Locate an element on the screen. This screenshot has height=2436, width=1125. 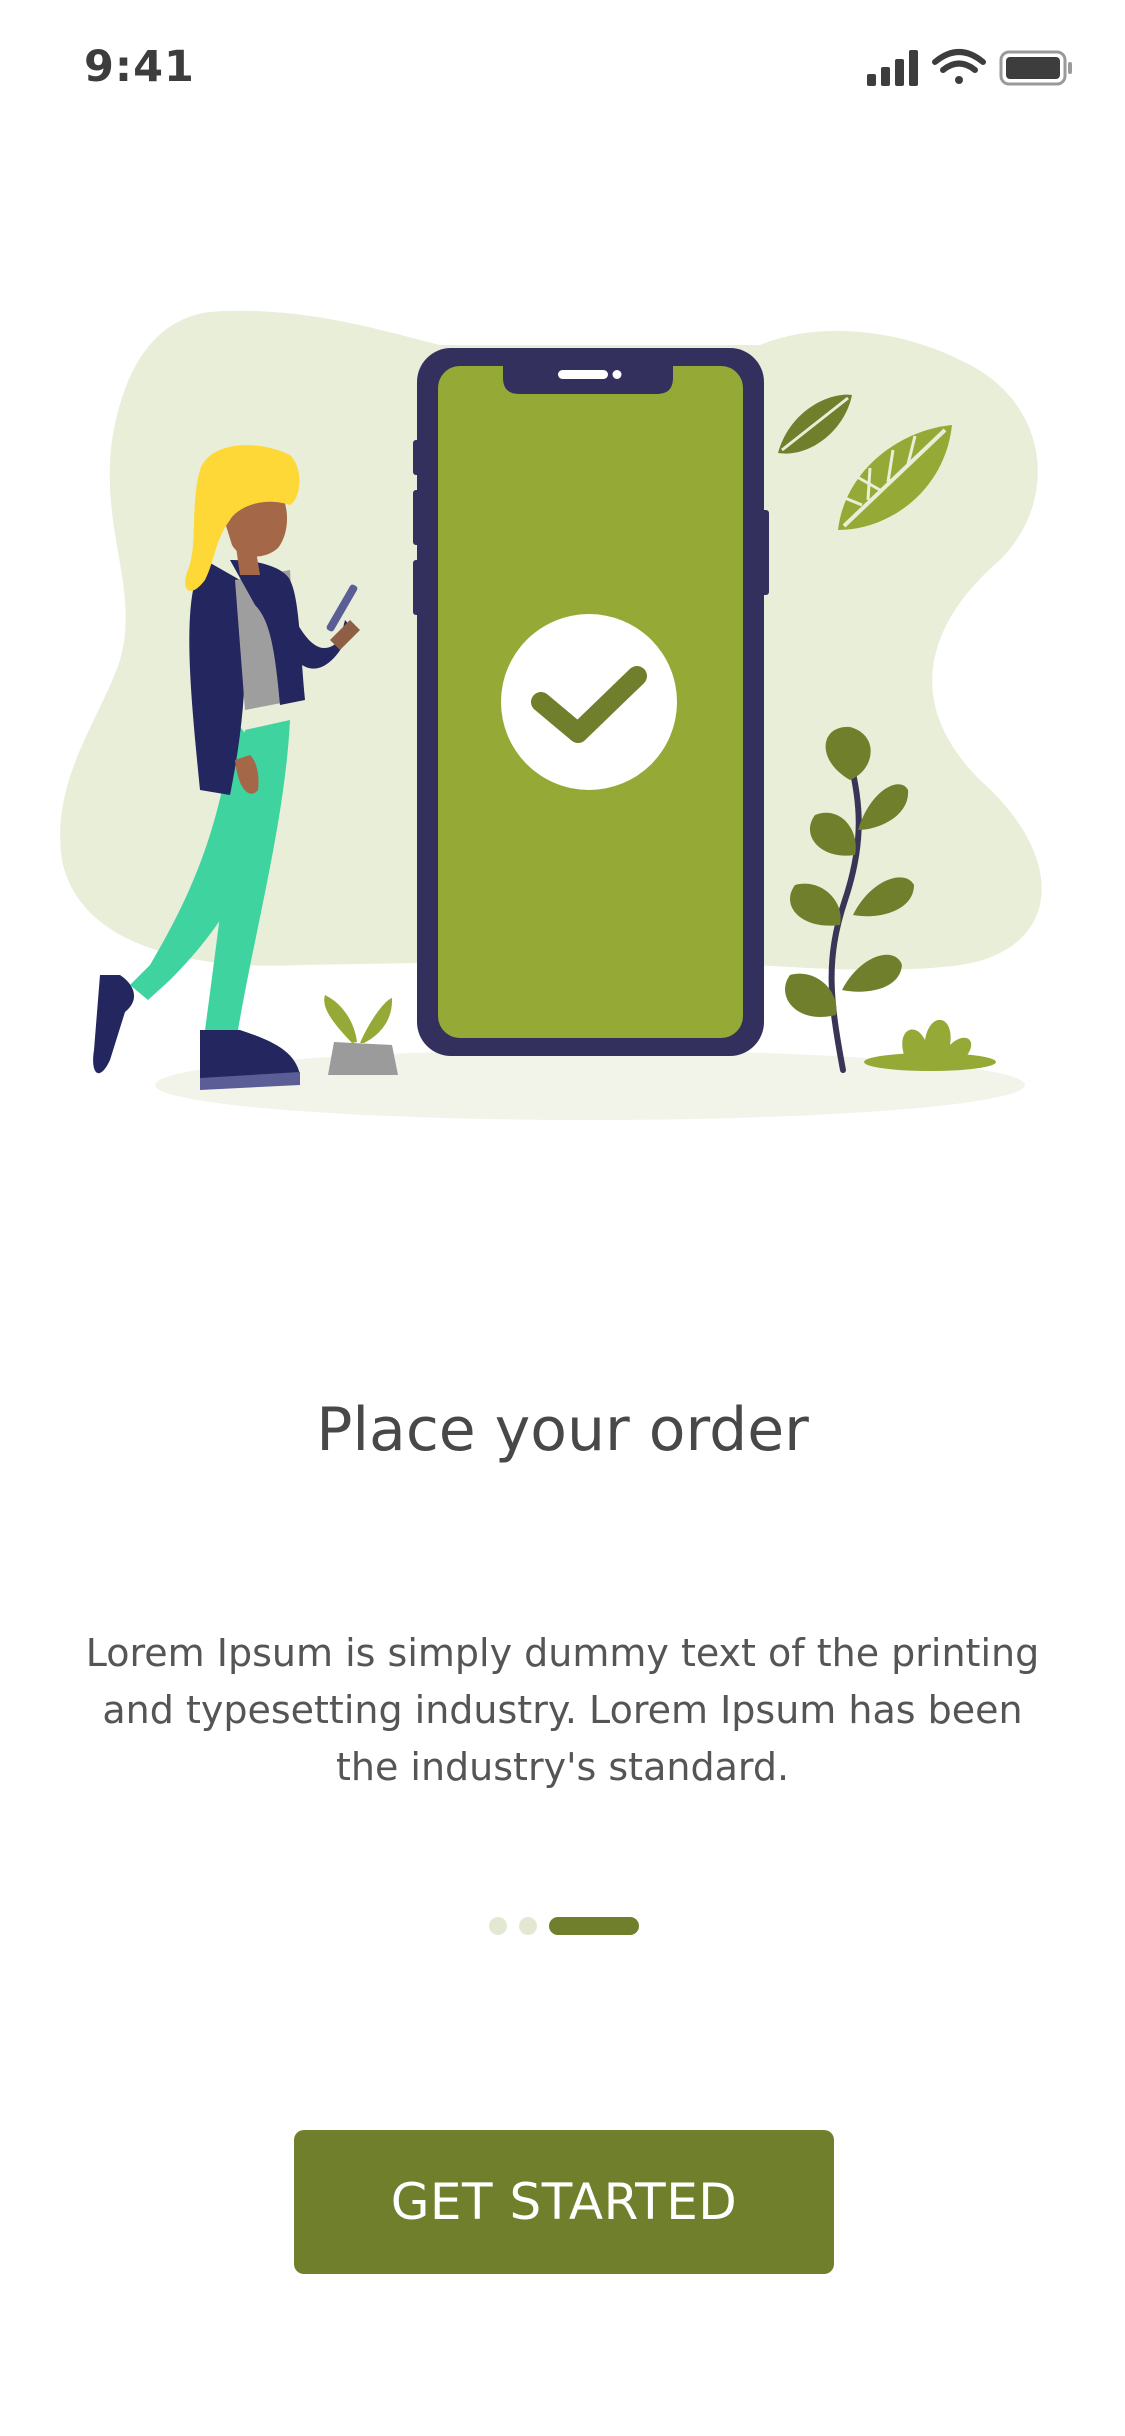
page-title: Place your order is located at coordinates (562, 1430).